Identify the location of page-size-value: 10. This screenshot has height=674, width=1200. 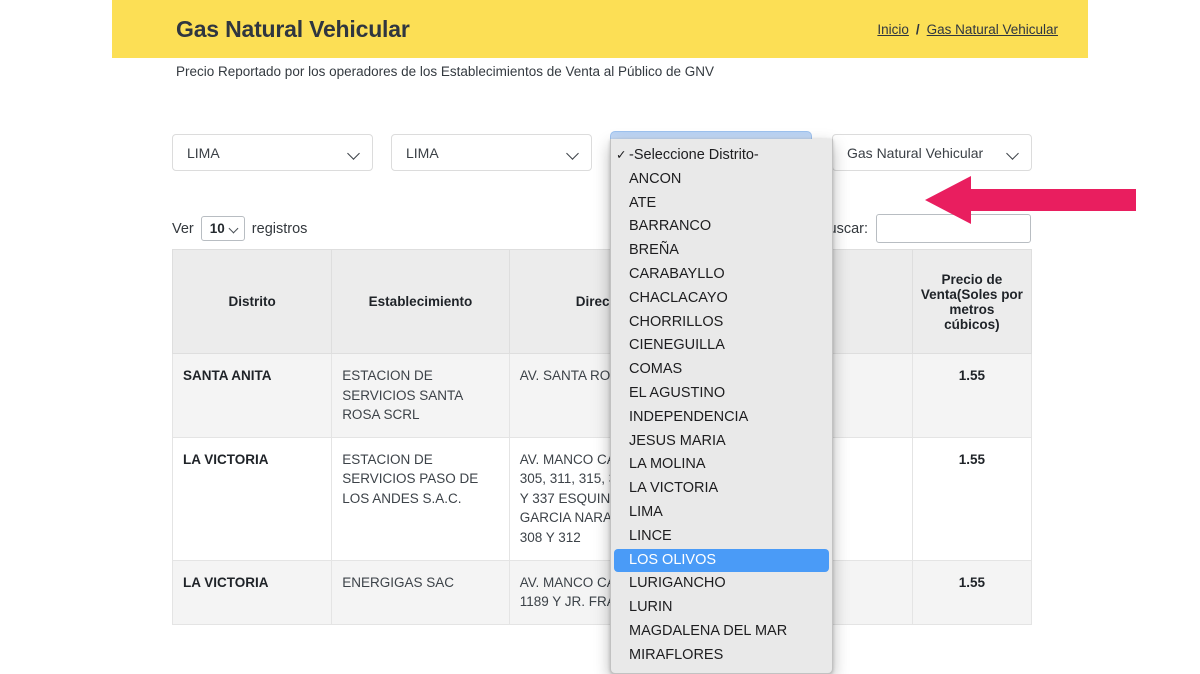
(217, 228).